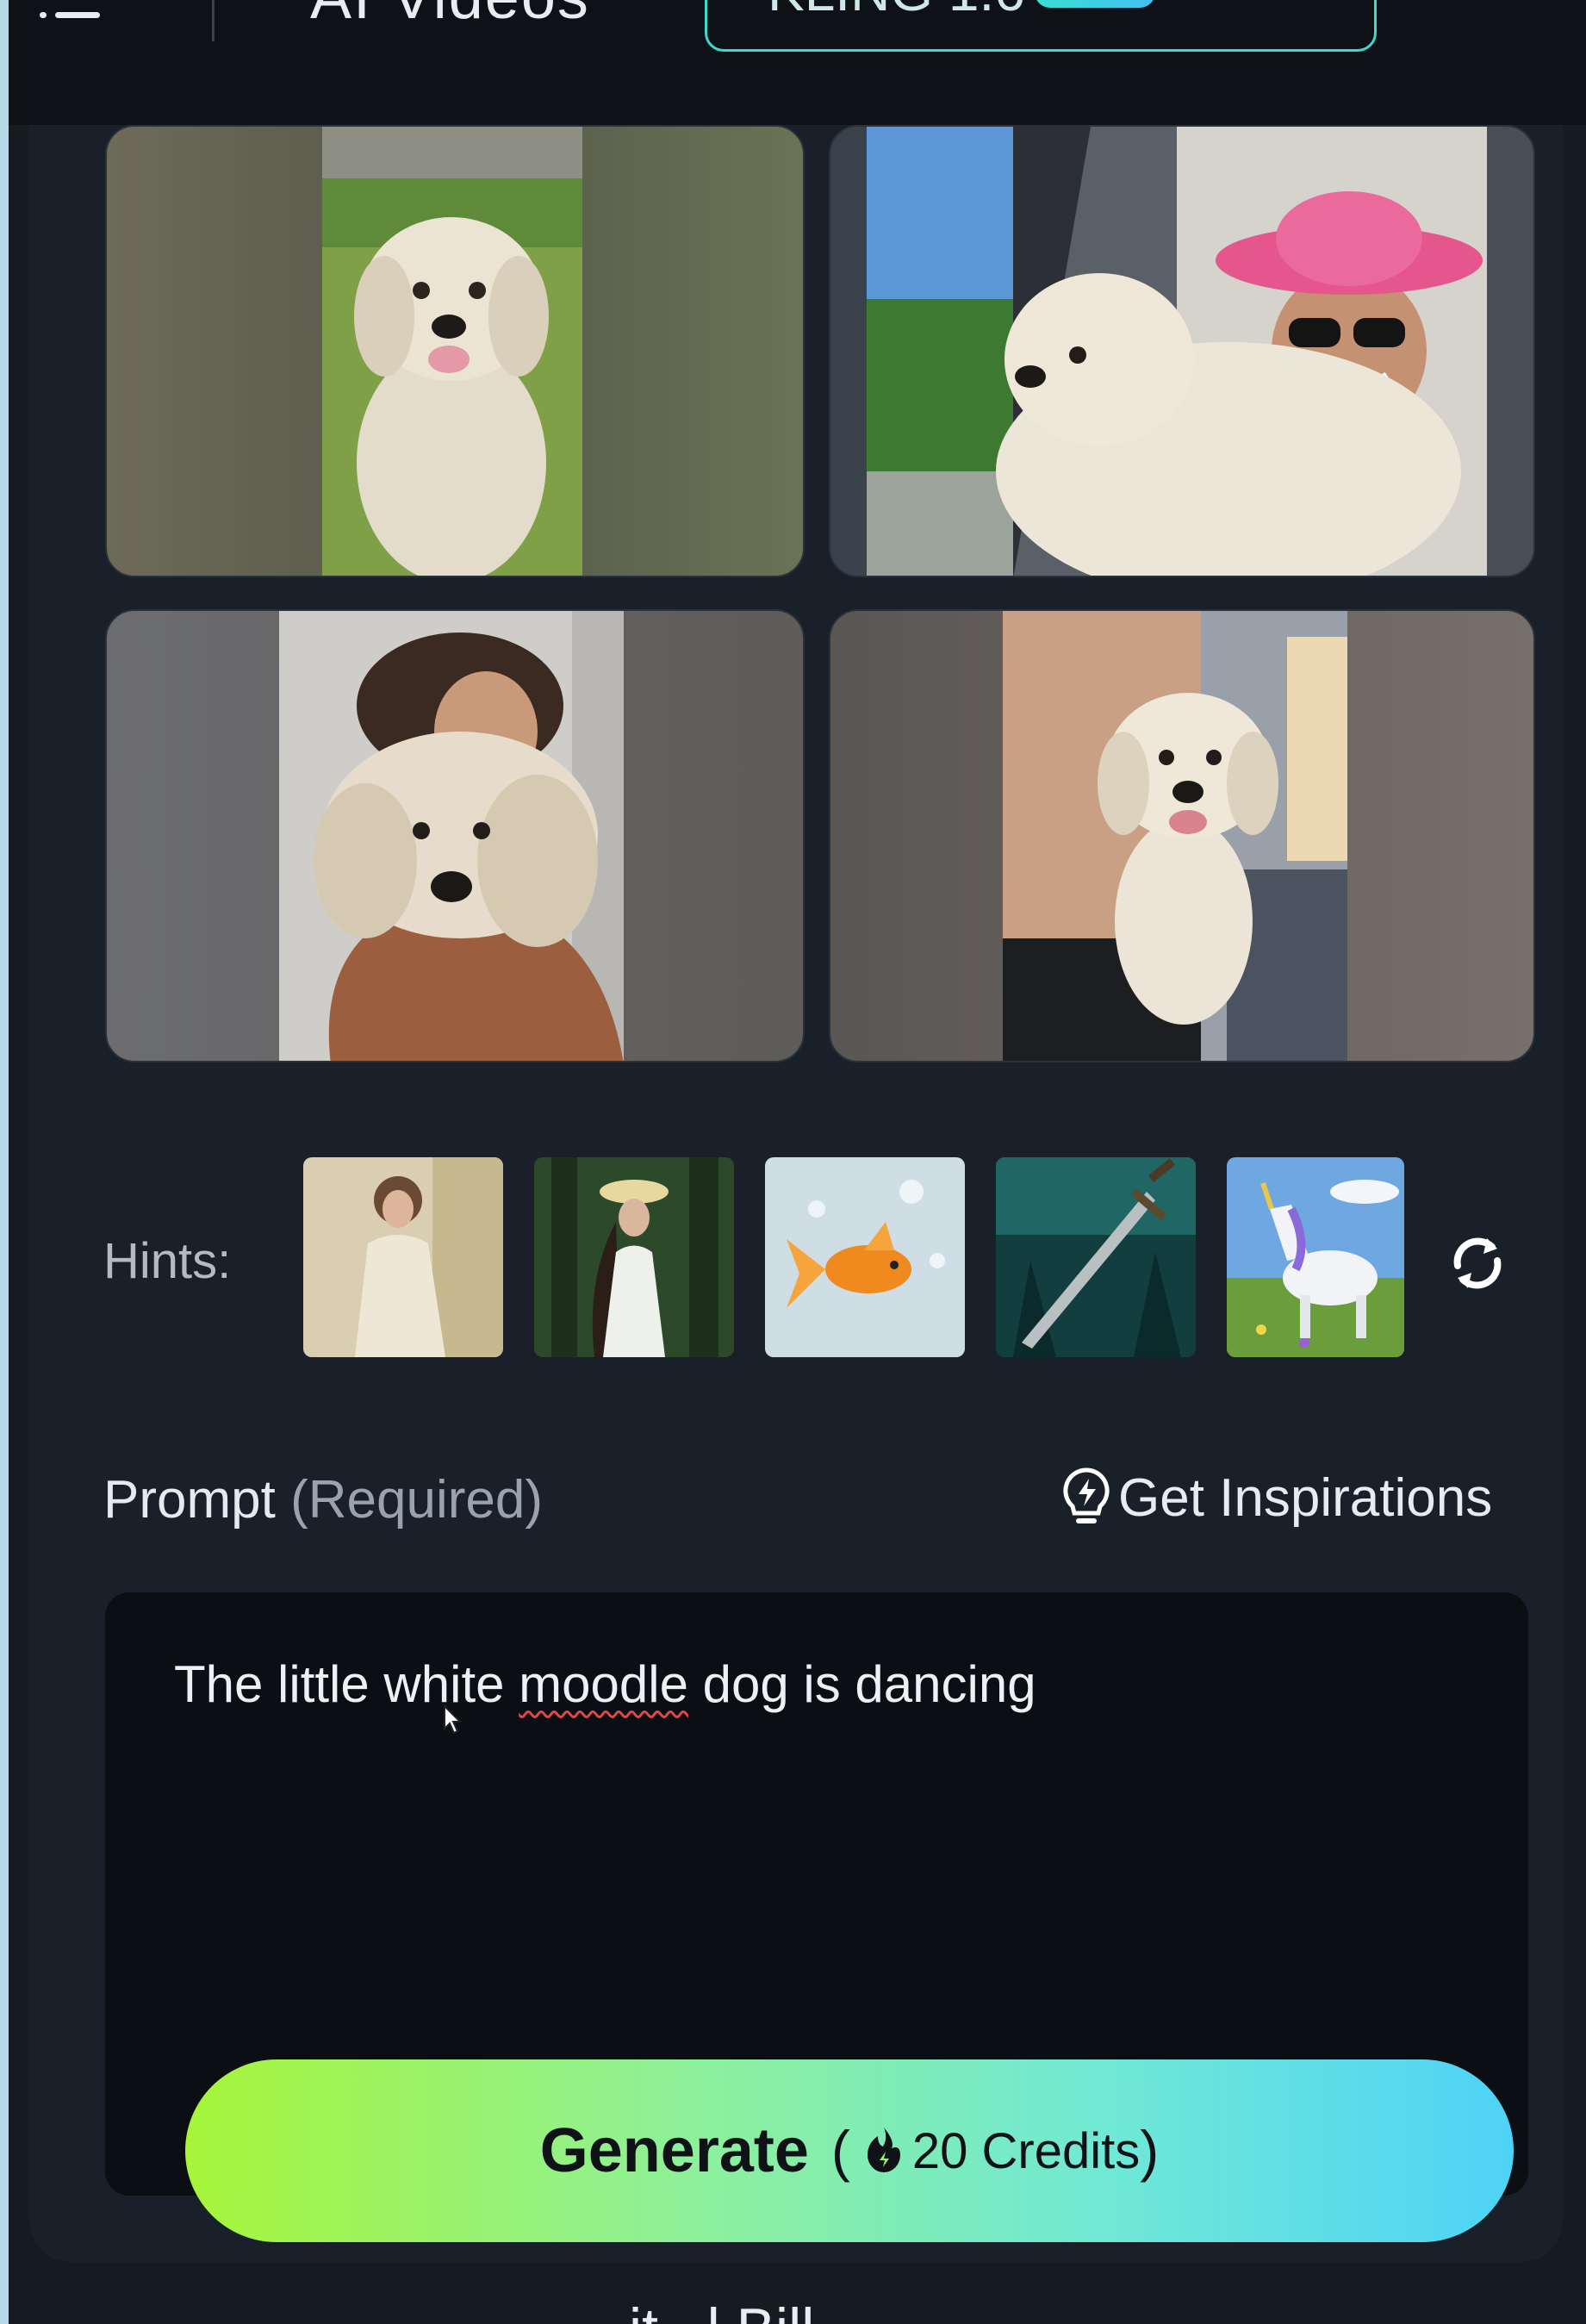 The width and height of the screenshot is (1586, 2324). I want to click on flame-icon, so click(883, 2150).